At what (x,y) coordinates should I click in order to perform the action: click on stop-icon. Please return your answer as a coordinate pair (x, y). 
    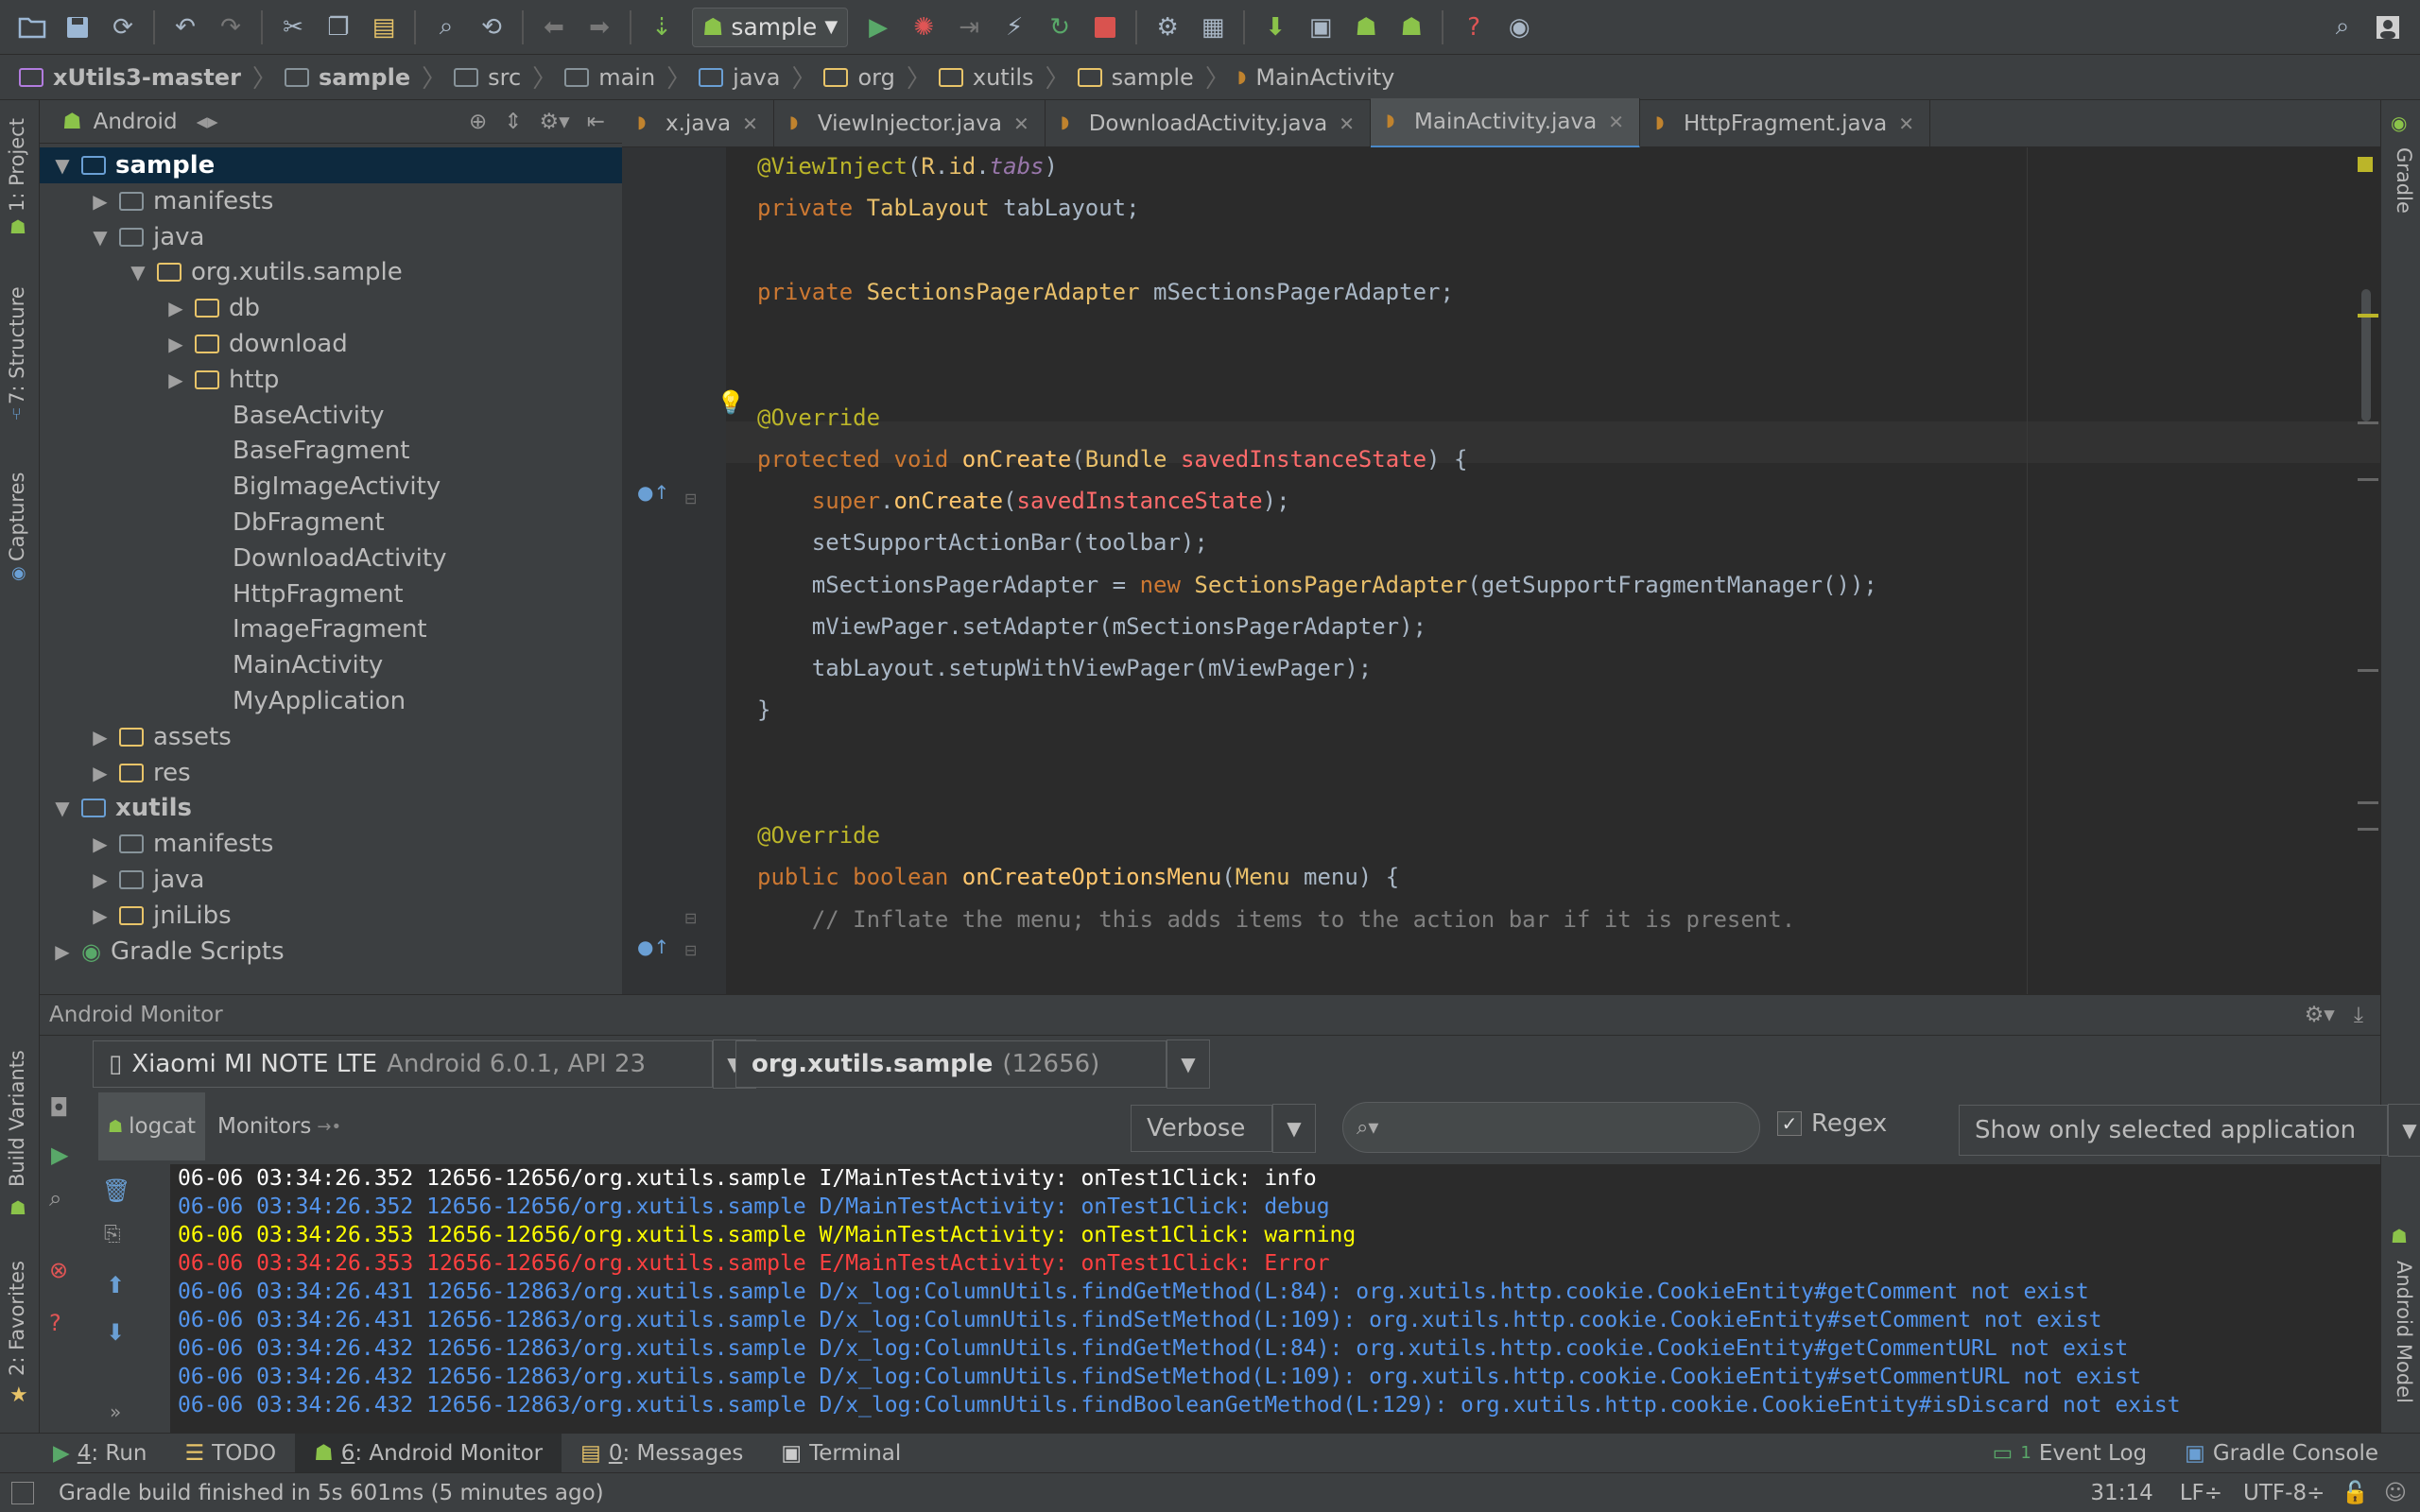
    Looking at the image, I should click on (1105, 27).